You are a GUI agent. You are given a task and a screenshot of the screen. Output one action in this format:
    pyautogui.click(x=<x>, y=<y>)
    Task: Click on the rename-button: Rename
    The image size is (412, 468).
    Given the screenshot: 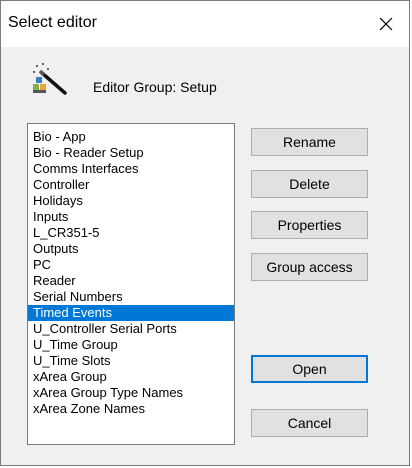 What is the action you would take?
    pyautogui.click(x=309, y=142)
    